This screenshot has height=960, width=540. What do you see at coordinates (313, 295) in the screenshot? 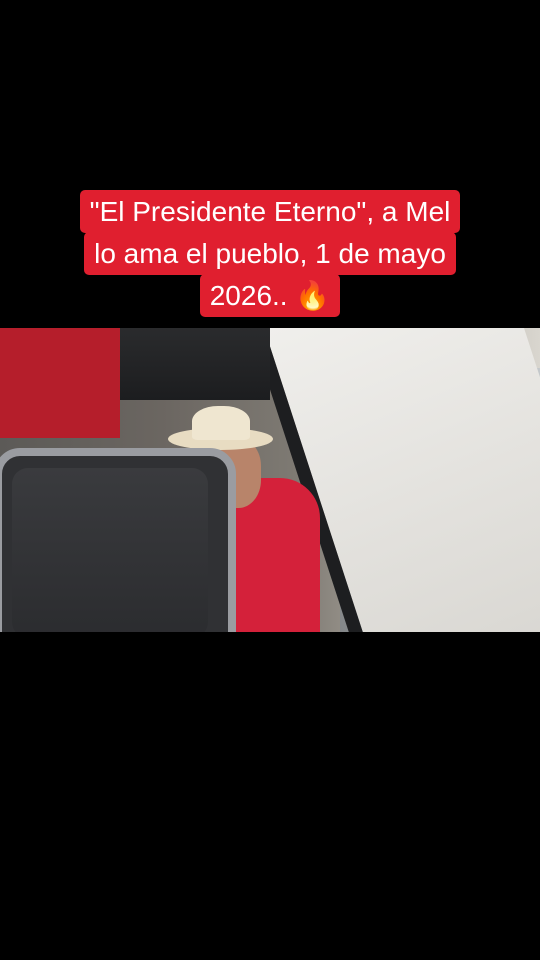
I see `fire-emoji-icon: 🔥` at bounding box center [313, 295].